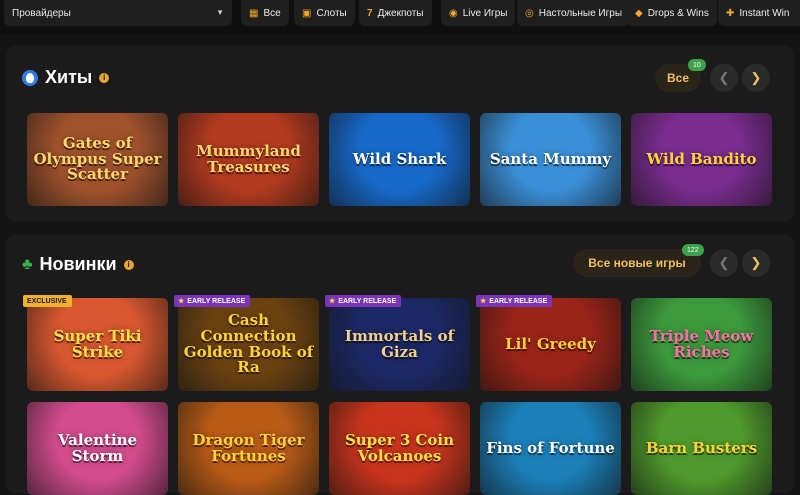 The height and width of the screenshot is (495, 800). What do you see at coordinates (400, 13) in the screenshot?
I see `category-label: Джекпоты` at bounding box center [400, 13].